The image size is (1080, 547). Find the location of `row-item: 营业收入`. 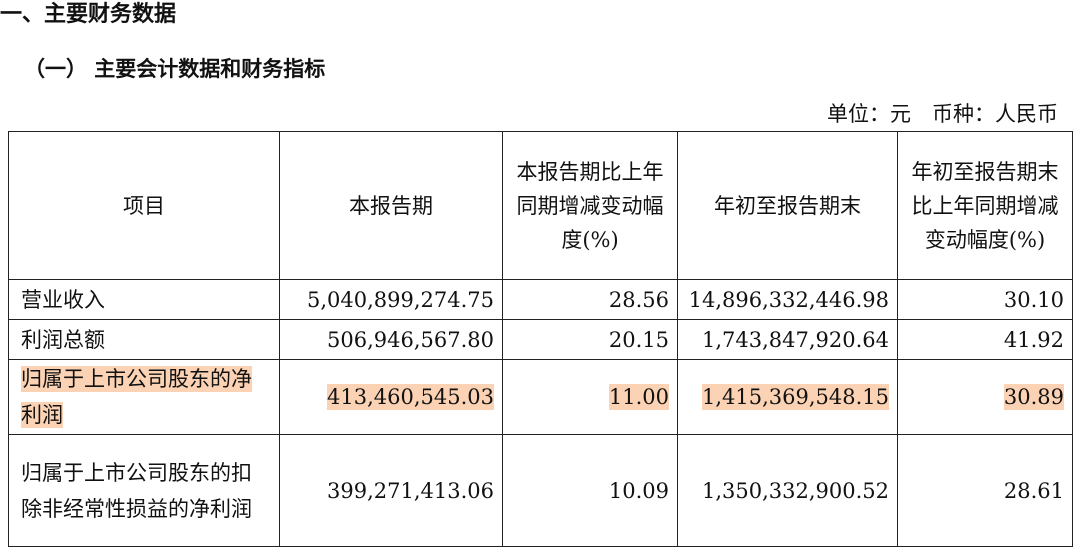

row-item: 营业收入 is located at coordinates (144, 299).